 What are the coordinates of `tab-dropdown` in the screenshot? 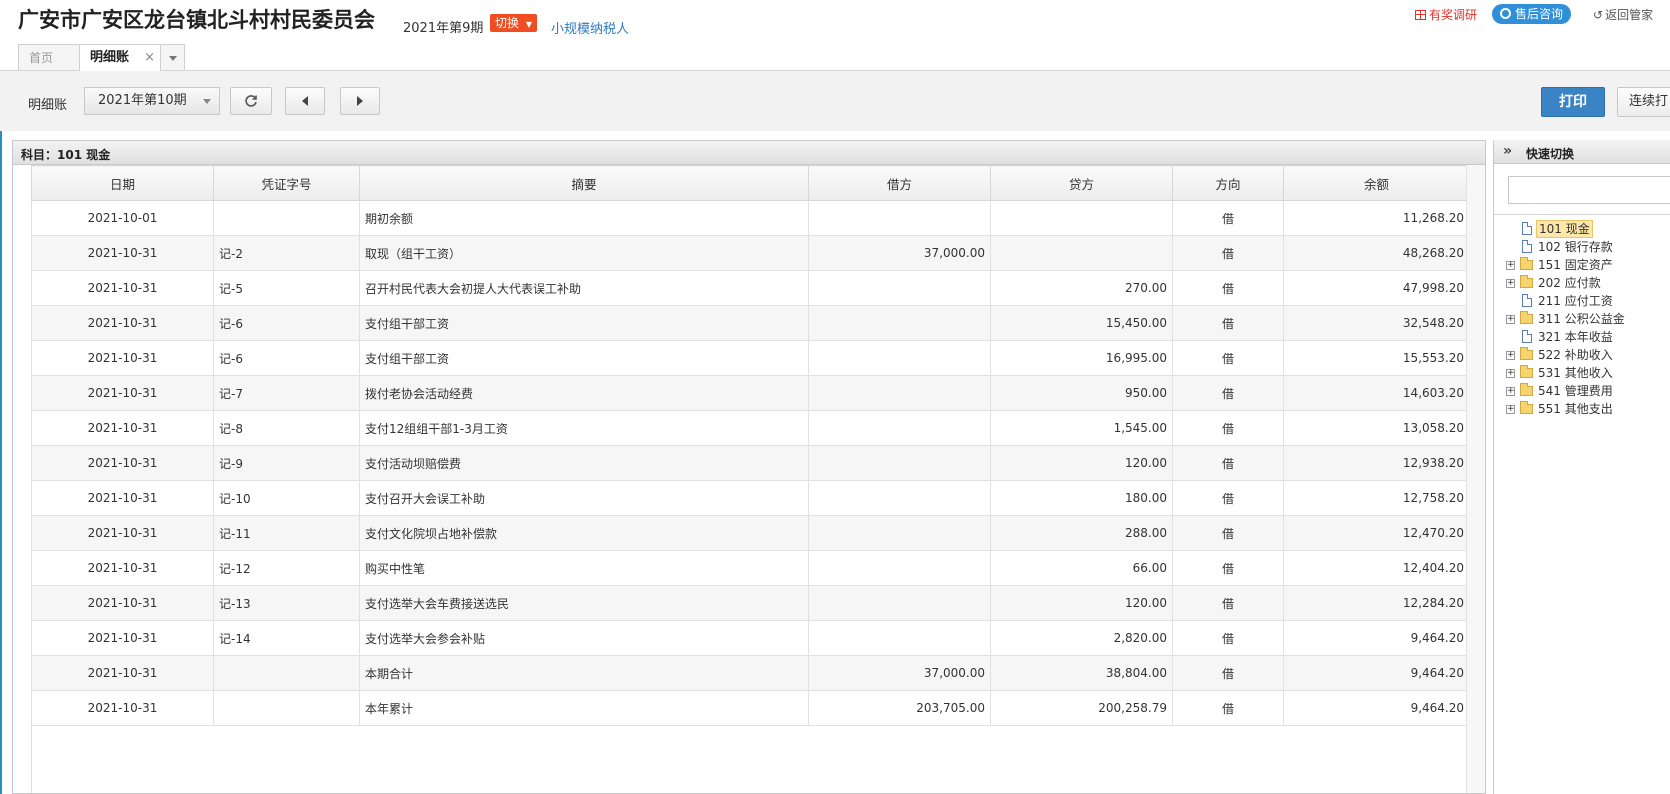 It's located at (172, 57).